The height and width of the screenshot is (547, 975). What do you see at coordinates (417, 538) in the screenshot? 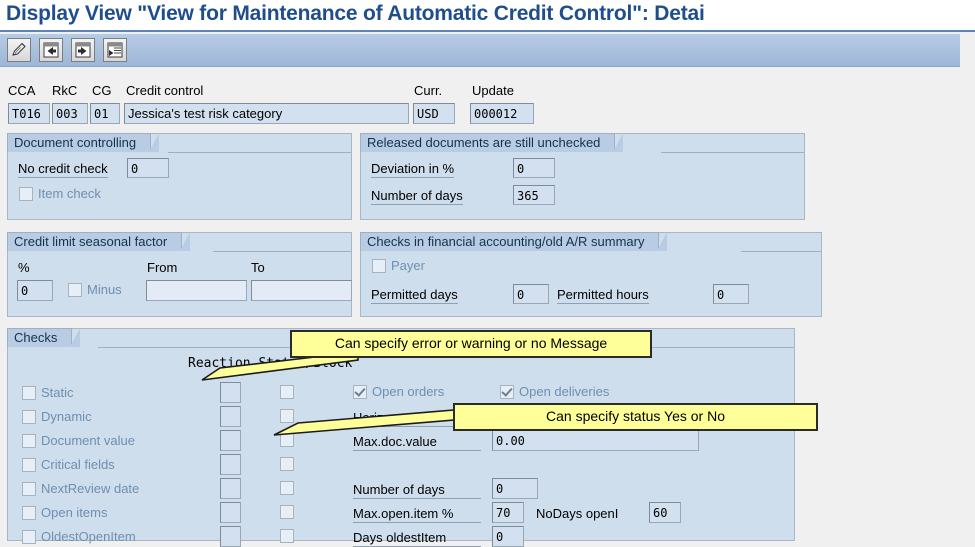
I see `days-oldest-item-label: Days oldestItem` at bounding box center [417, 538].